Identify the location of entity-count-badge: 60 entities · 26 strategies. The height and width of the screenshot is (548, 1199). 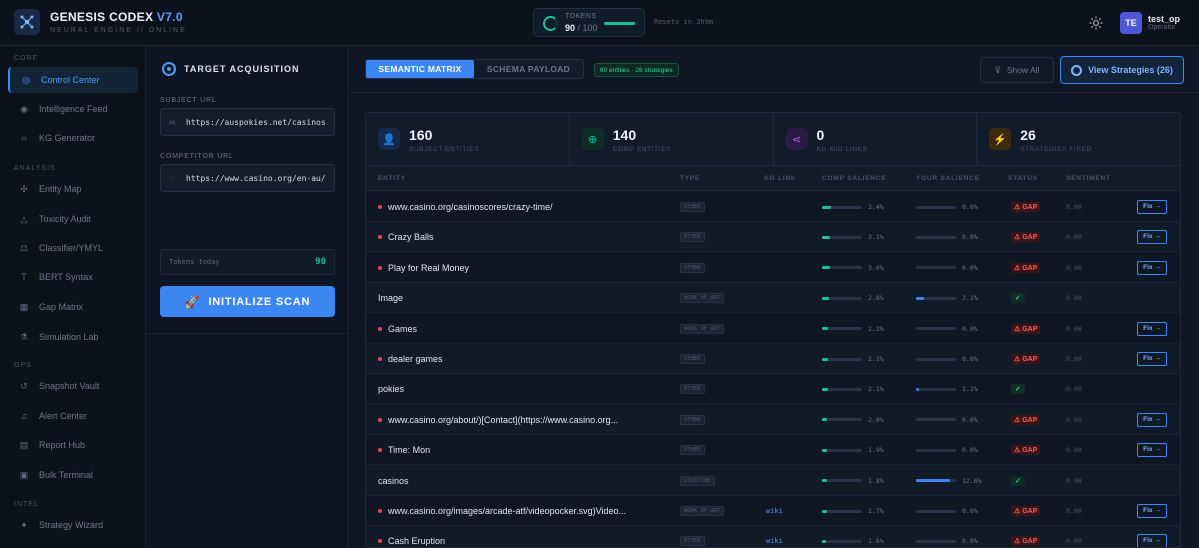
(636, 70).